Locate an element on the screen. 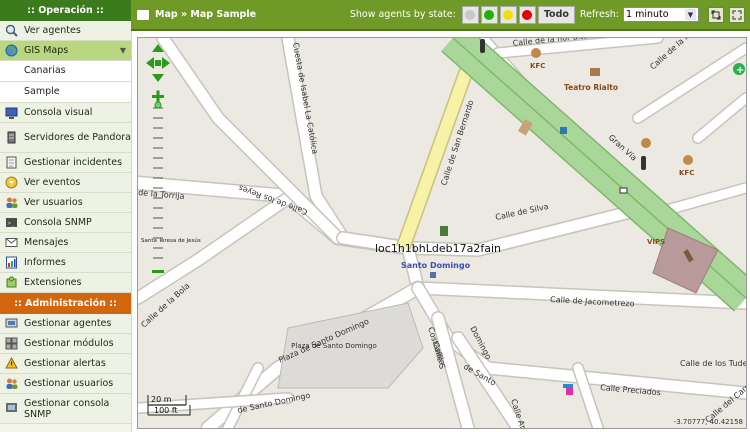 This screenshot has width=750, height=432. theater-icon is located at coordinates (595, 72).